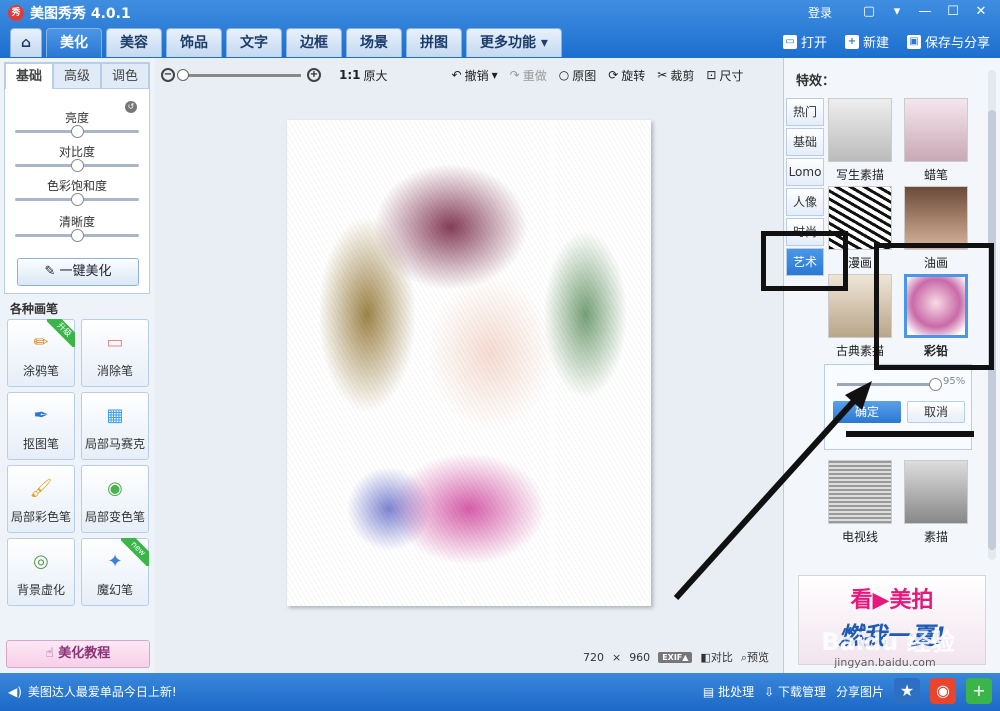 The height and width of the screenshot is (711, 1000). What do you see at coordinates (888, 642) in the screenshot?
I see `watermark: Baidu 经验` at bounding box center [888, 642].